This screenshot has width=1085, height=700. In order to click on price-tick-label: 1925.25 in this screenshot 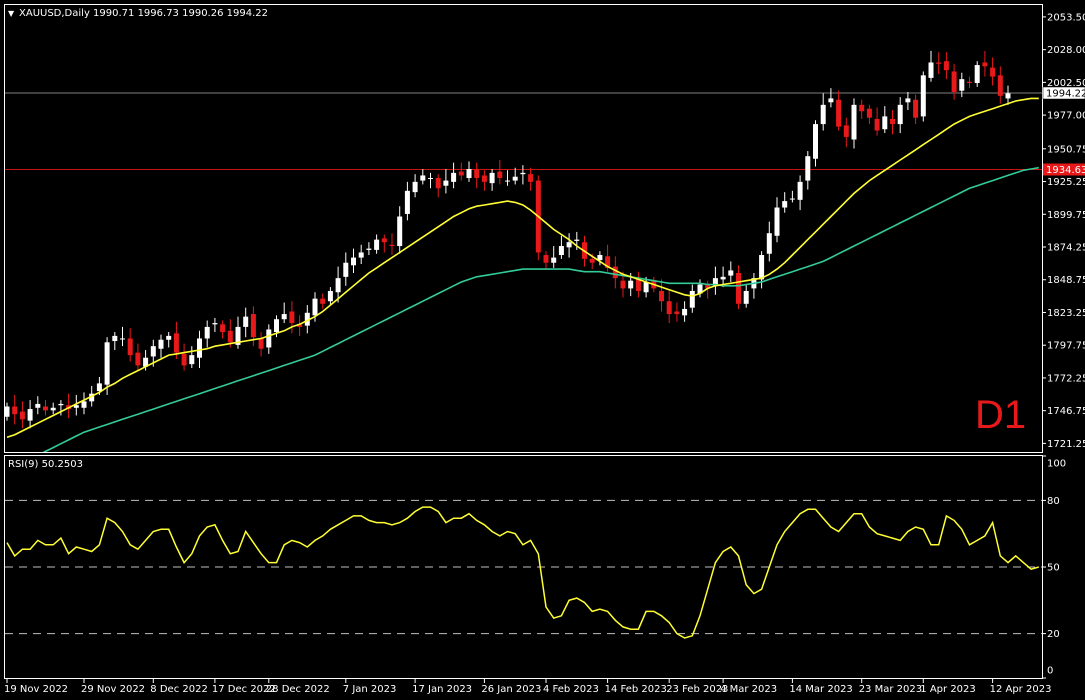, I will do `click(1066, 182)`.